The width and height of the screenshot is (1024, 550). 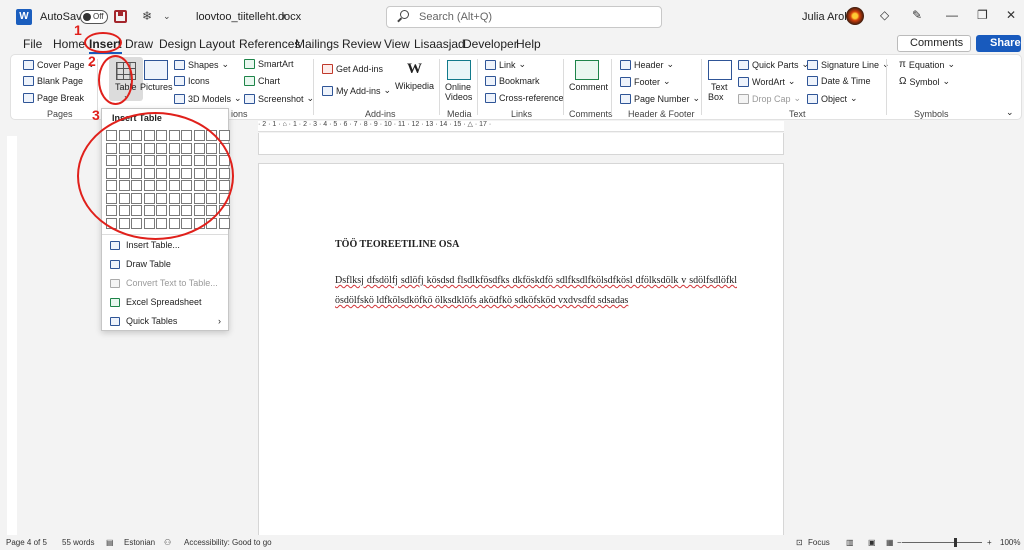 What do you see at coordinates (69, 44) in the screenshot?
I see `tab-home: Home` at bounding box center [69, 44].